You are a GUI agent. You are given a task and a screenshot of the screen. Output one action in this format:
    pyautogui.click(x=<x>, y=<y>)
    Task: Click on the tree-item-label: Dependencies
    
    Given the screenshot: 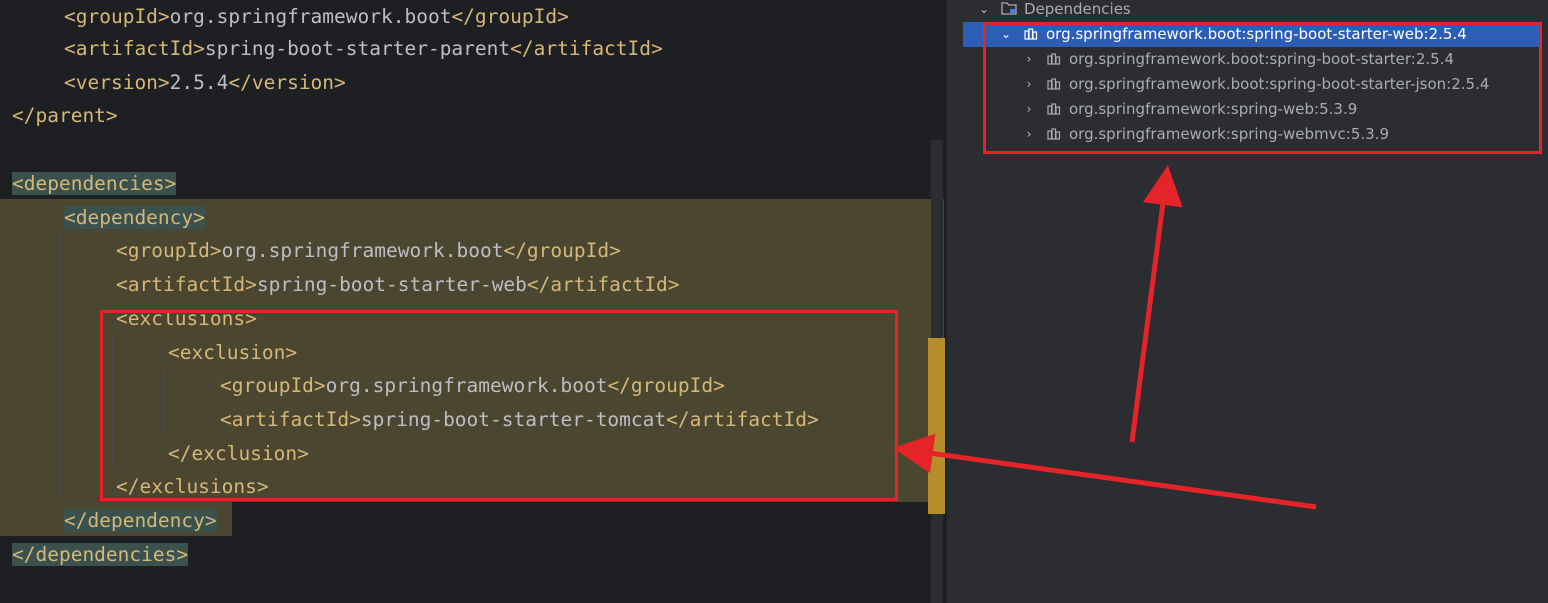 What is the action you would take?
    pyautogui.click(x=1077, y=9)
    